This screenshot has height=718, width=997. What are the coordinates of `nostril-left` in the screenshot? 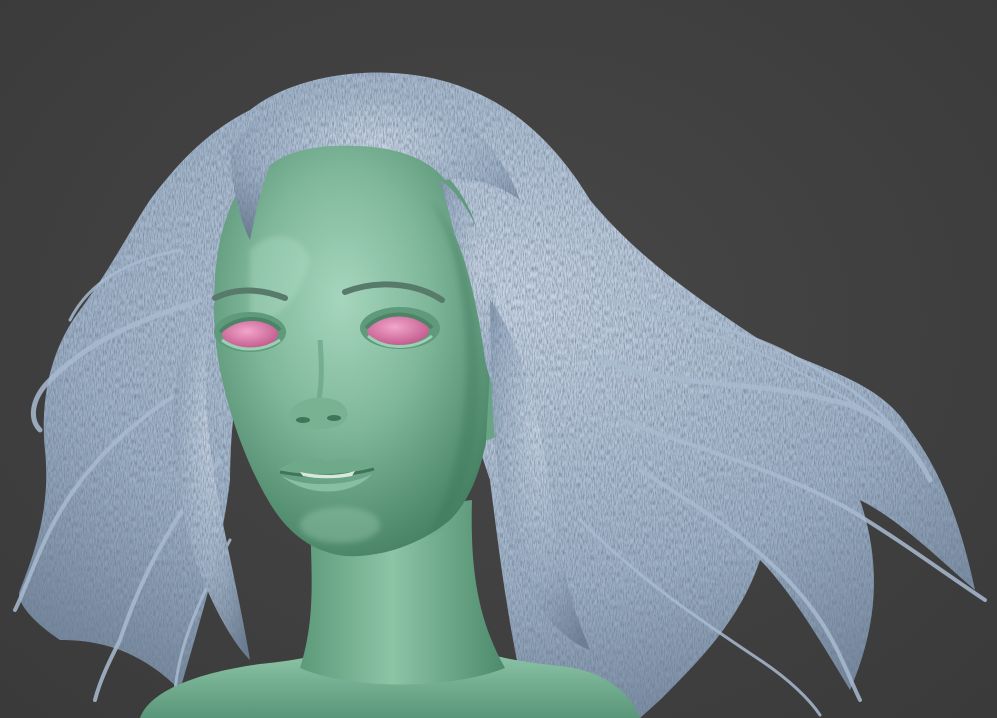 It's located at (303, 420).